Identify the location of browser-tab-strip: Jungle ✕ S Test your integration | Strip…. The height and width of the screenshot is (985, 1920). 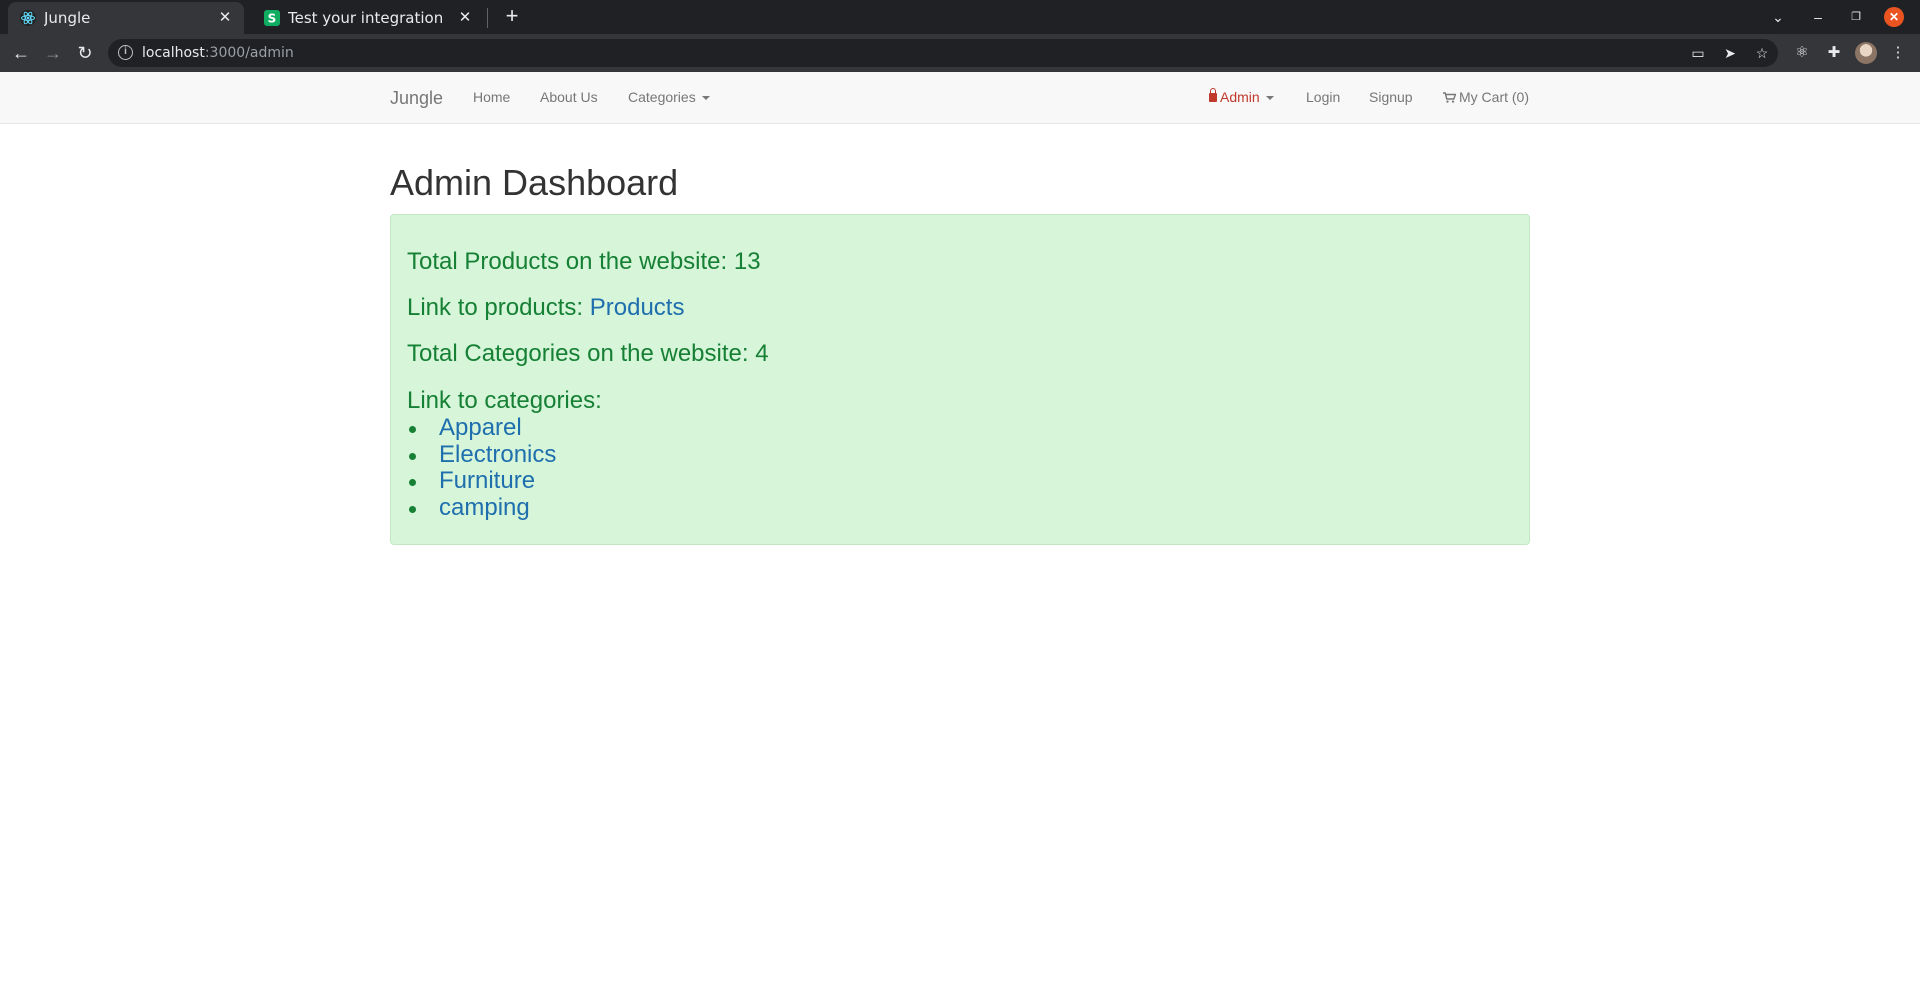
(960, 17).